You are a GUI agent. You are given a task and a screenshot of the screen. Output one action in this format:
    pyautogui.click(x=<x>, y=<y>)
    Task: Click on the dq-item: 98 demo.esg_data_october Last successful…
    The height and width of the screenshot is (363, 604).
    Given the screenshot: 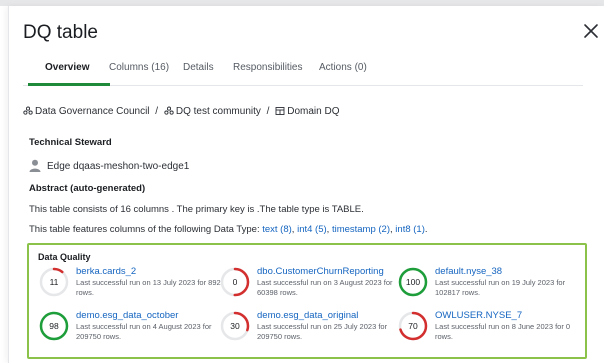 What is the action you would take?
    pyautogui.click(x=128, y=330)
    